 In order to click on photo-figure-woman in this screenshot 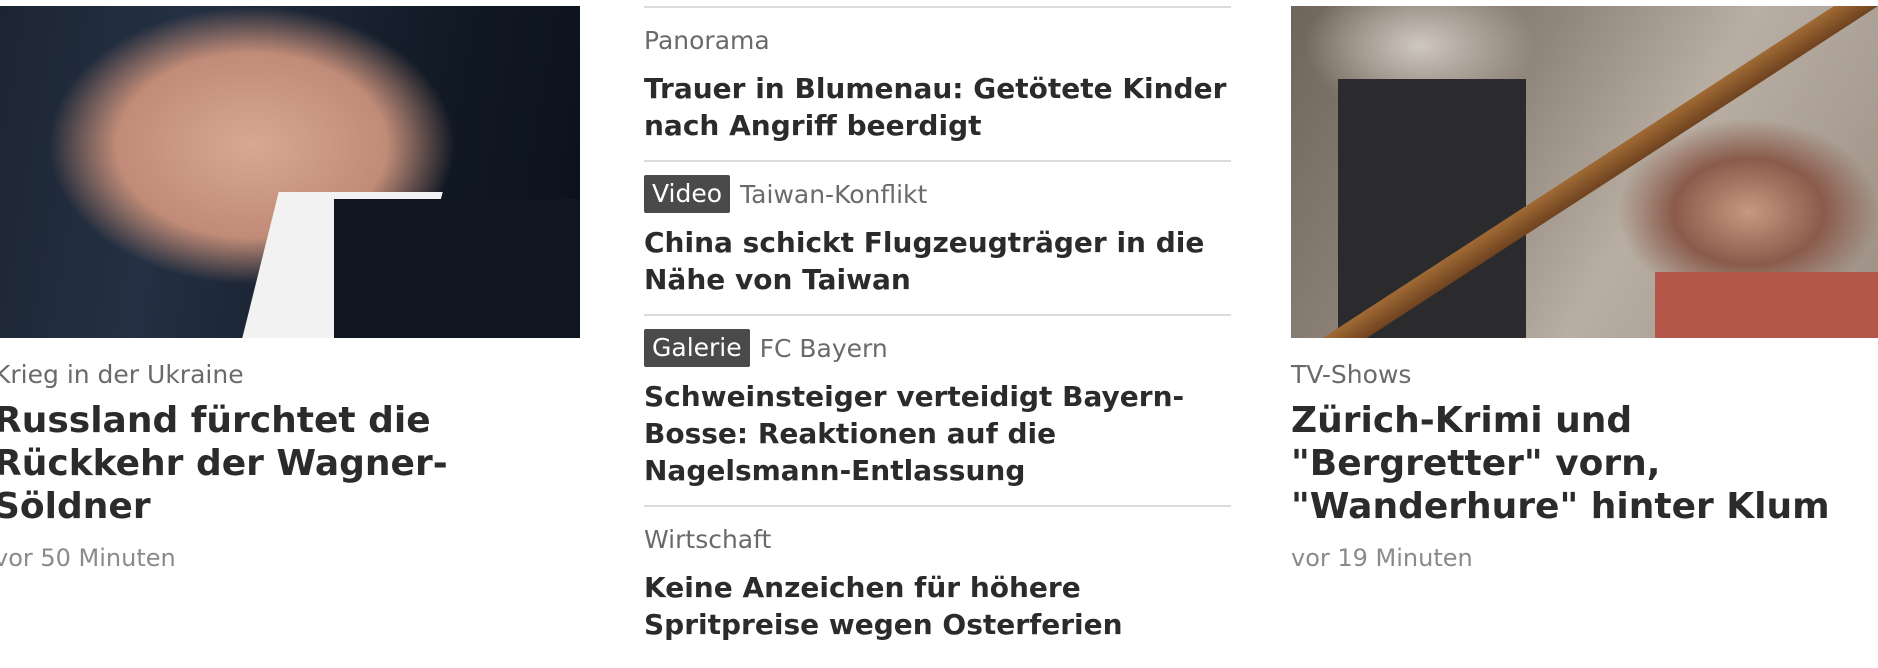, I will do `click(1766, 304)`.